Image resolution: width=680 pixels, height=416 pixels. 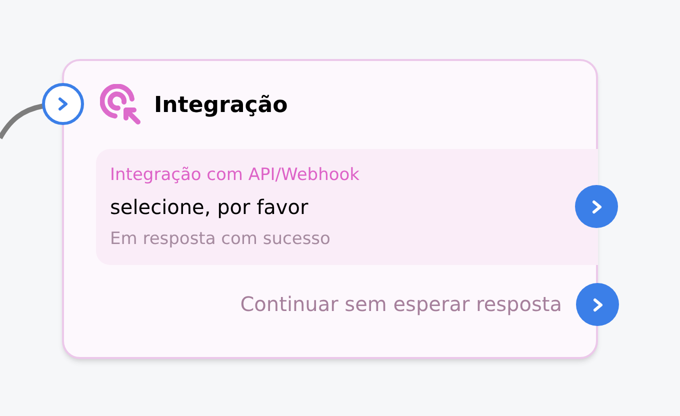 I want to click on action-label: Integração com API/Webhook, so click(x=235, y=175).